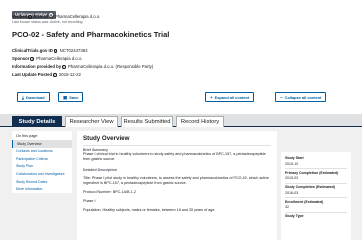  Describe the element at coordinates (55, 75) in the screenshot. I see `last-update-info-icon: i` at that location.